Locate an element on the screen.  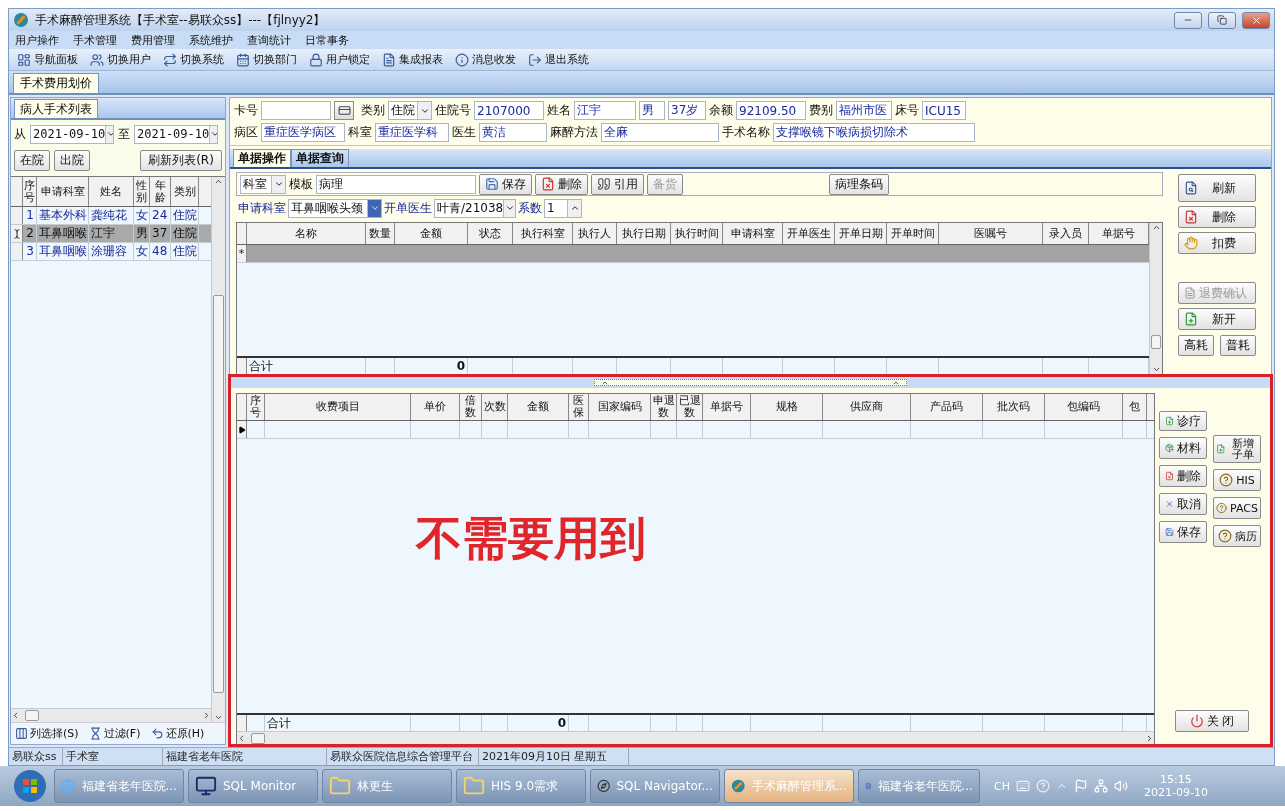
column-header: 国家编码 is located at coordinates (620, 407).